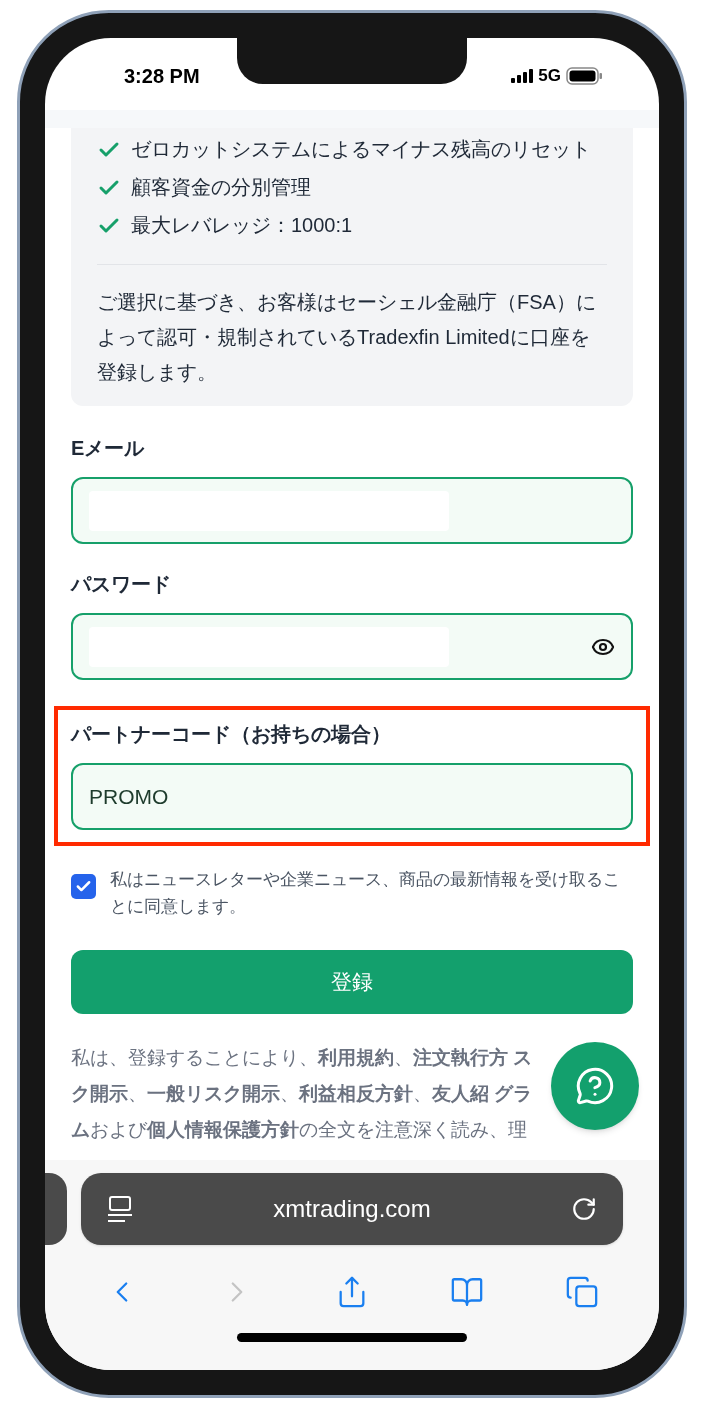  I want to click on previous-tab-pill, so click(56, 1209).